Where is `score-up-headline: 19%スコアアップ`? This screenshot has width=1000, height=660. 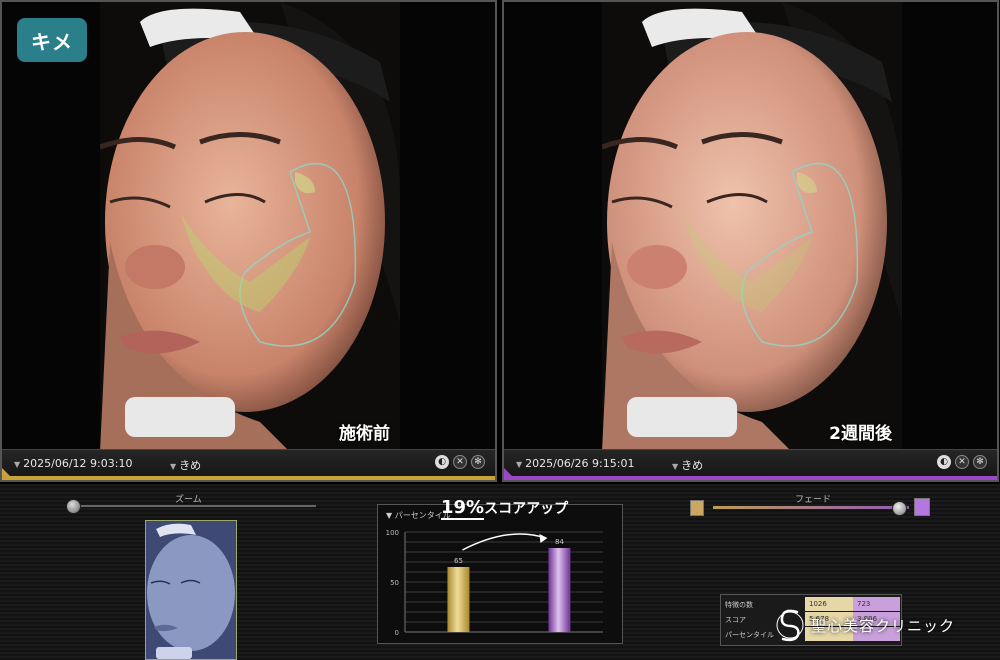 score-up-headline: 19%スコアアップ is located at coordinates (505, 508).